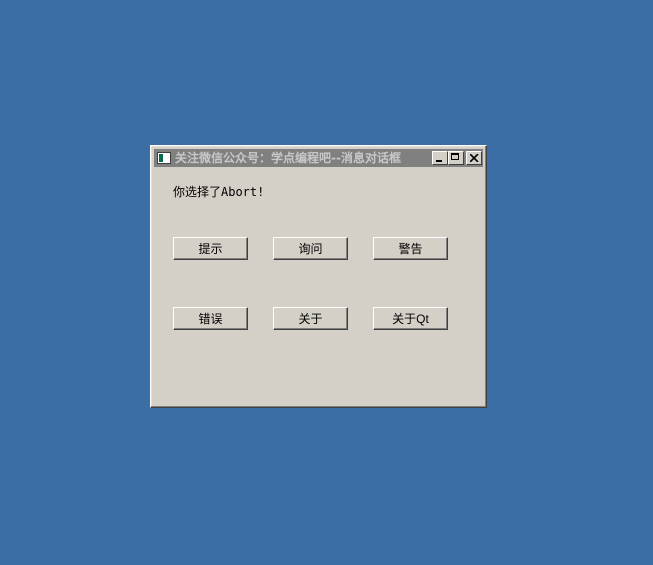 This screenshot has width=653, height=565. I want to click on question-button: 询问, so click(310, 248).